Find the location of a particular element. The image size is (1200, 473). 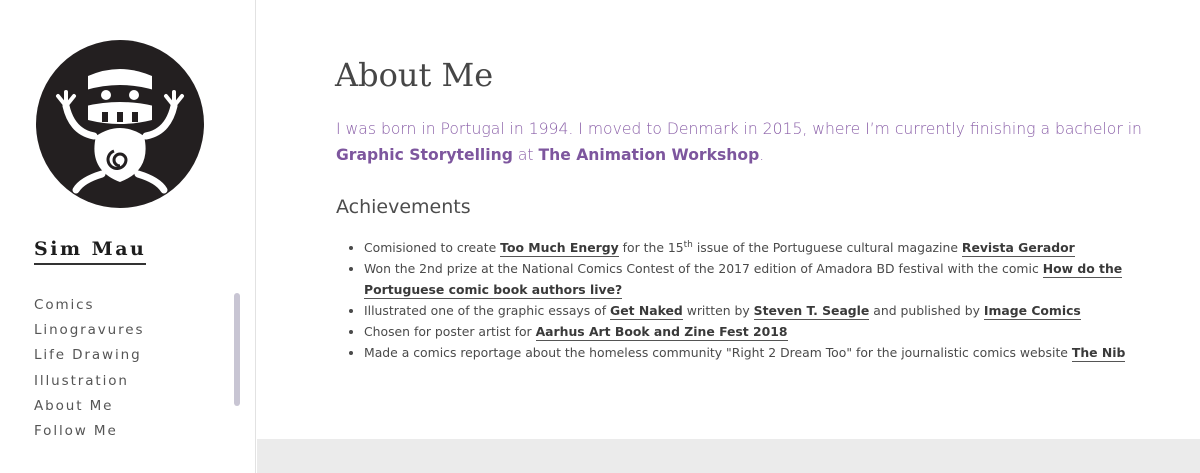

nav-item-about-me: About Me is located at coordinates (89, 409).